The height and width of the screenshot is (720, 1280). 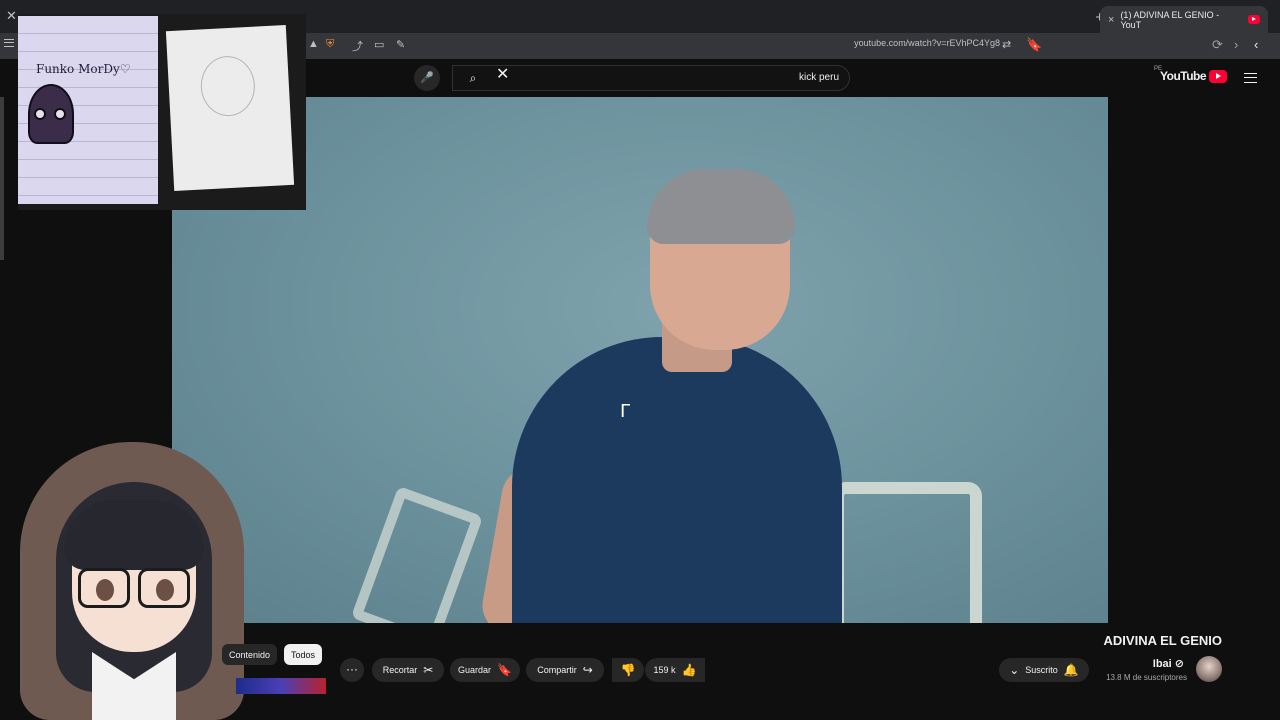 What do you see at coordinates (428, 670) in the screenshot?
I see `scissors-icon: ✂` at bounding box center [428, 670].